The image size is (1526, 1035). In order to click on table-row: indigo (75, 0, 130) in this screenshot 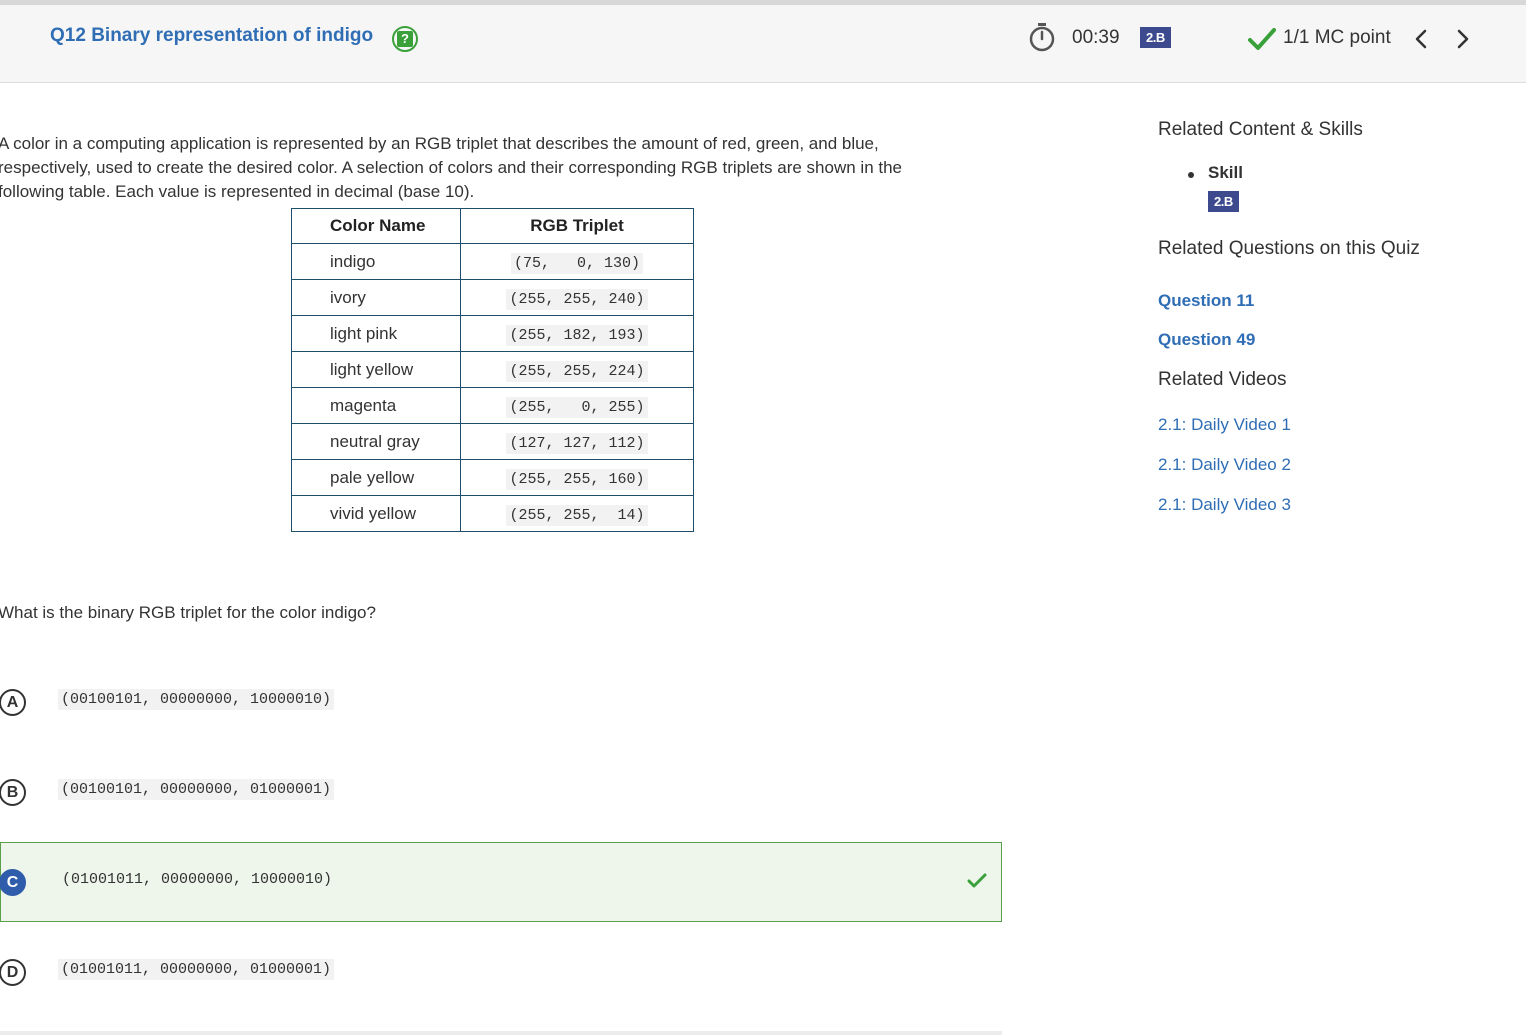, I will do `click(492, 261)`.